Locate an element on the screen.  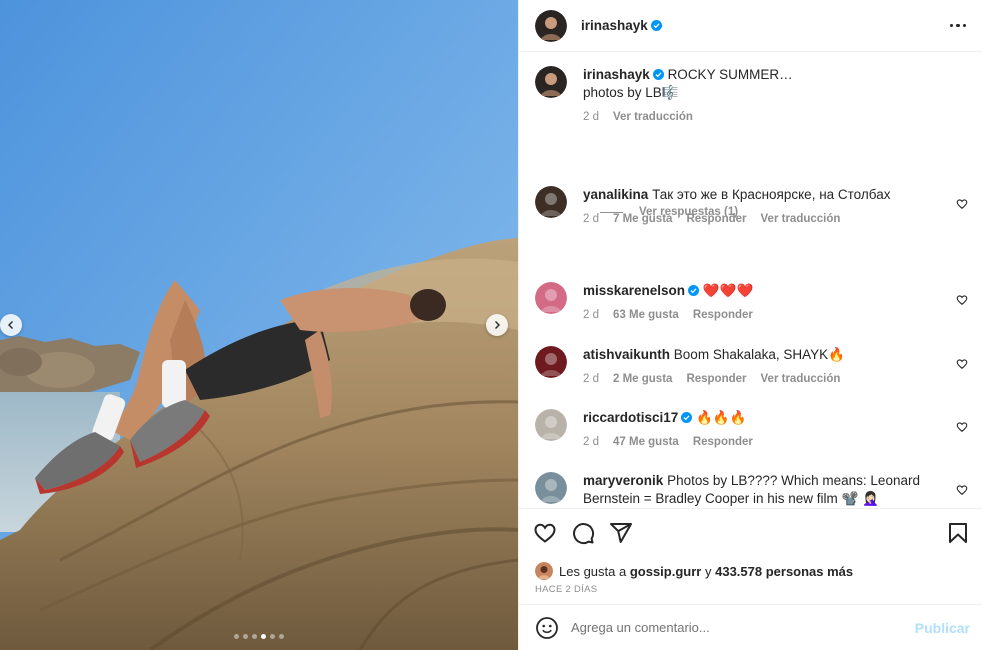
replies-divider is located at coordinates (611, 212).